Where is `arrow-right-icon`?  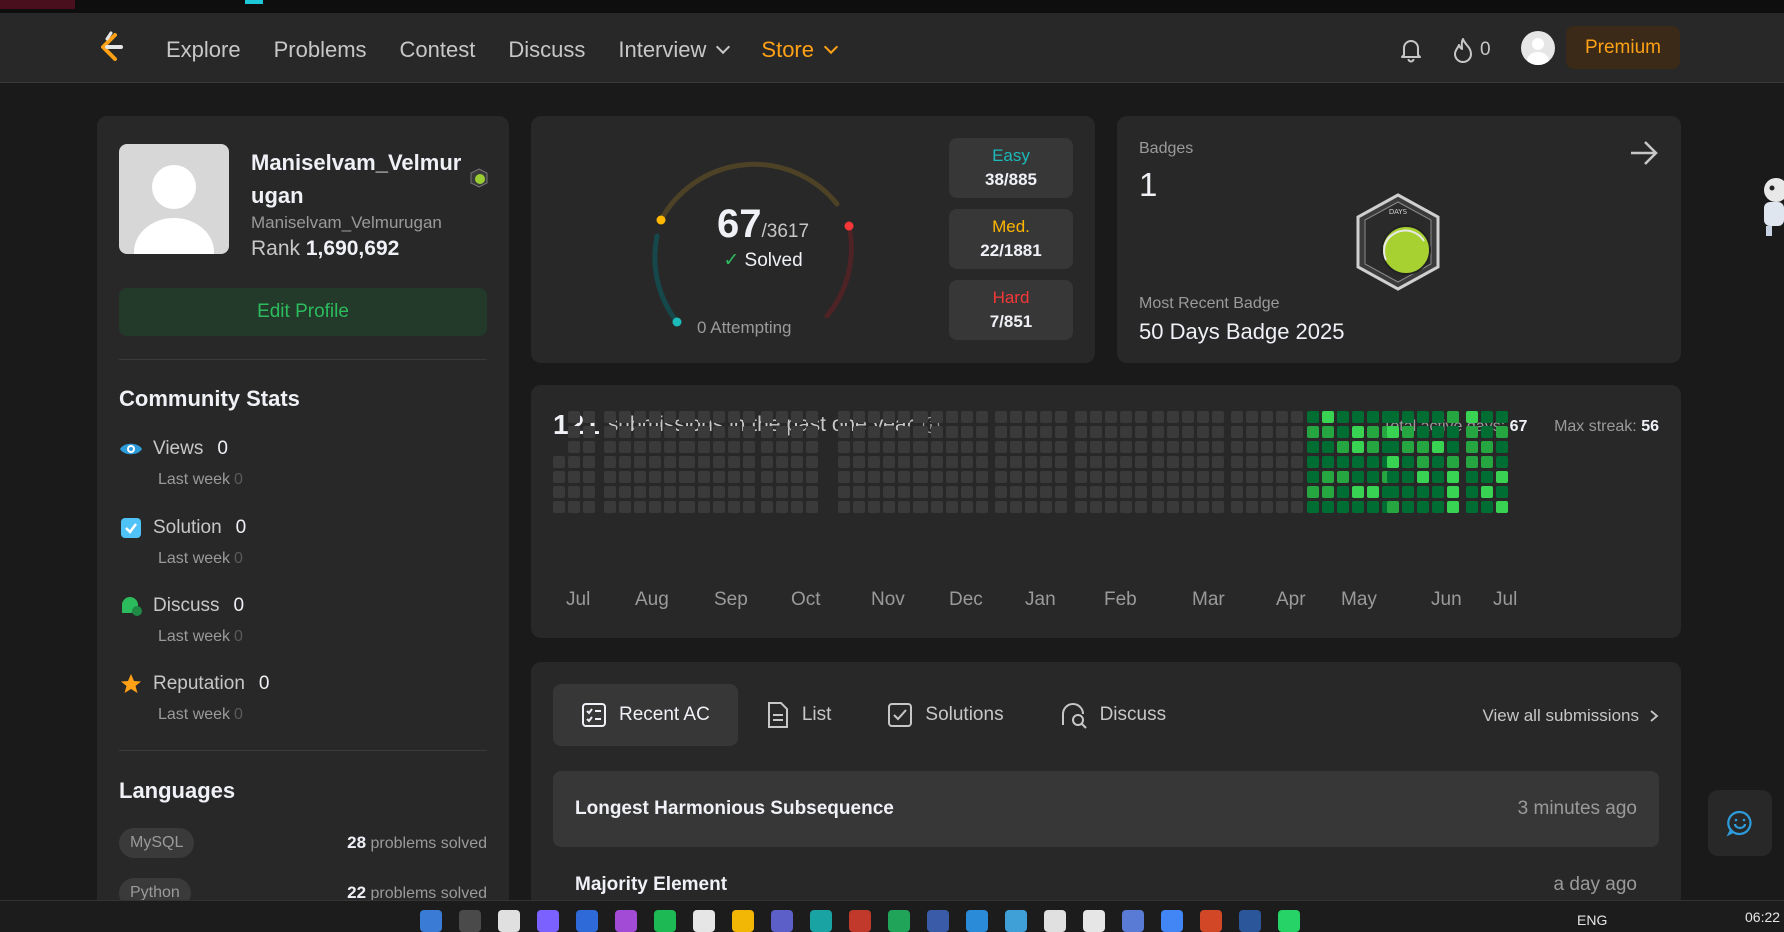
arrow-right-icon is located at coordinates (1644, 153).